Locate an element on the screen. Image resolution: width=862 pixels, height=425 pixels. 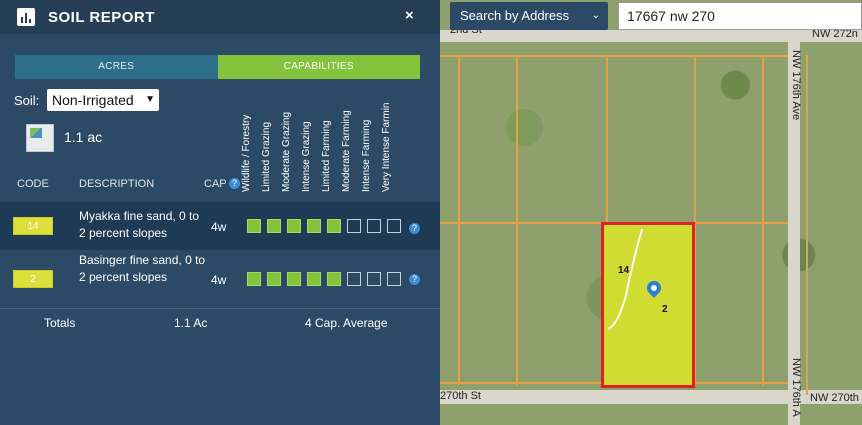
header-cap: CAP is located at coordinates (215, 184).